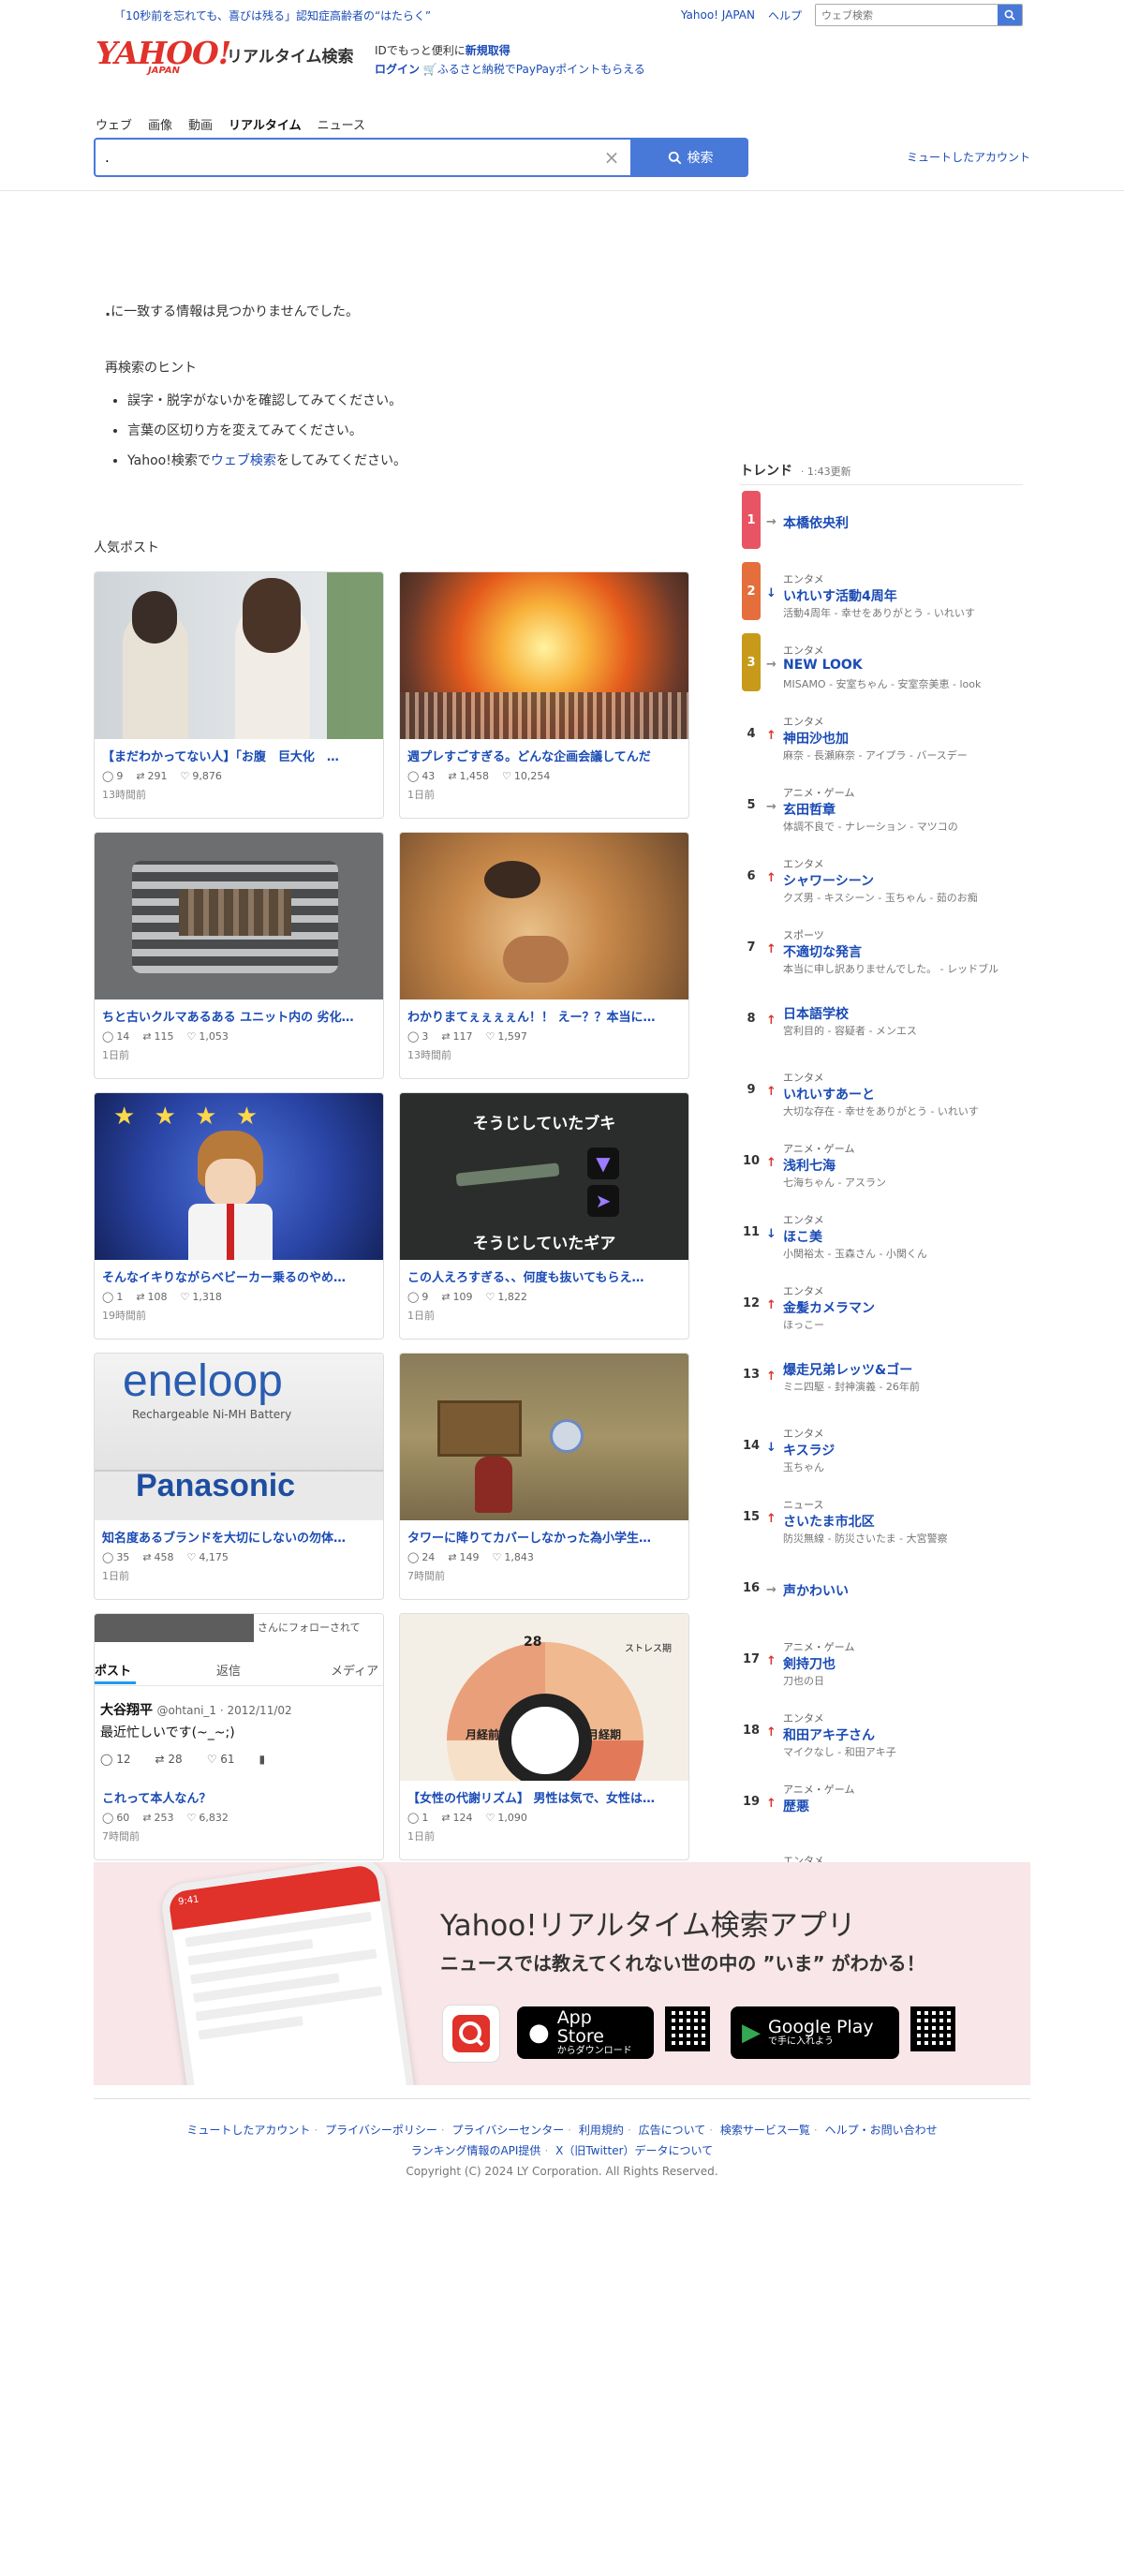  Describe the element at coordinates (765, 2131) in the screenshot. I see `footer-link: 検索サービス一覧` at that location.